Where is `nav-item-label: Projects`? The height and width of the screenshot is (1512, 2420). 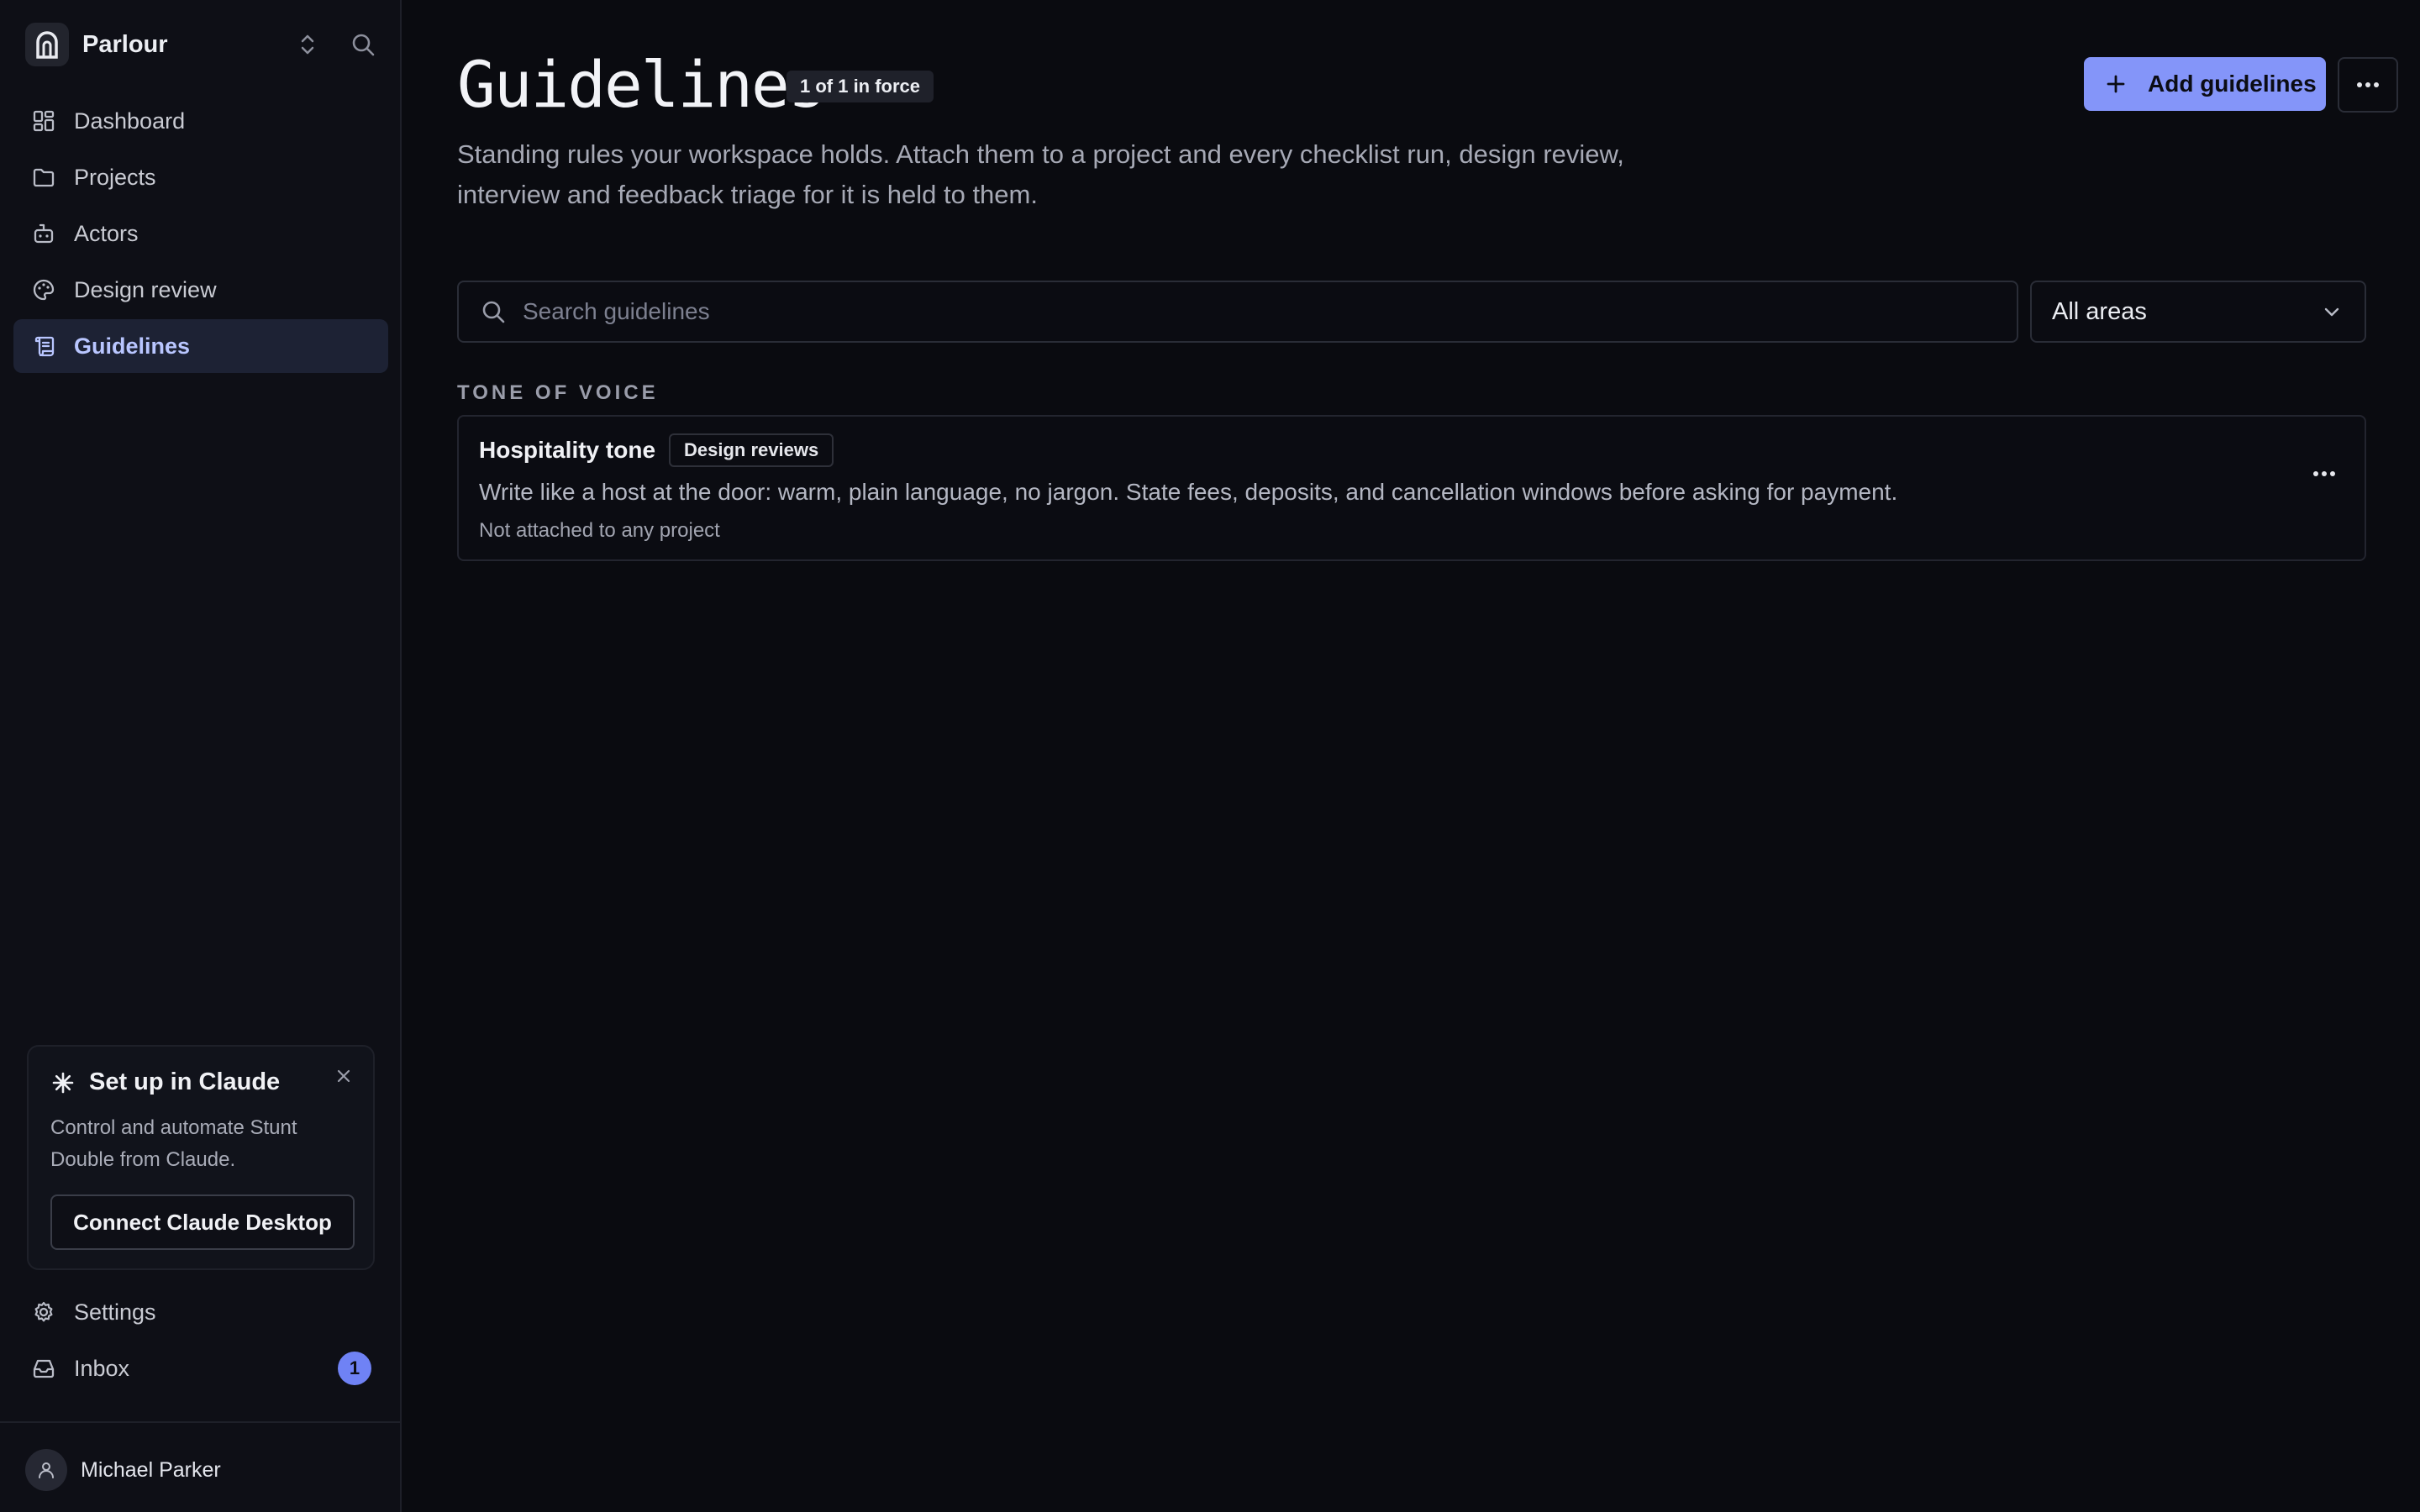
nav-item-label: Projects is located at coordinates (115, 177).